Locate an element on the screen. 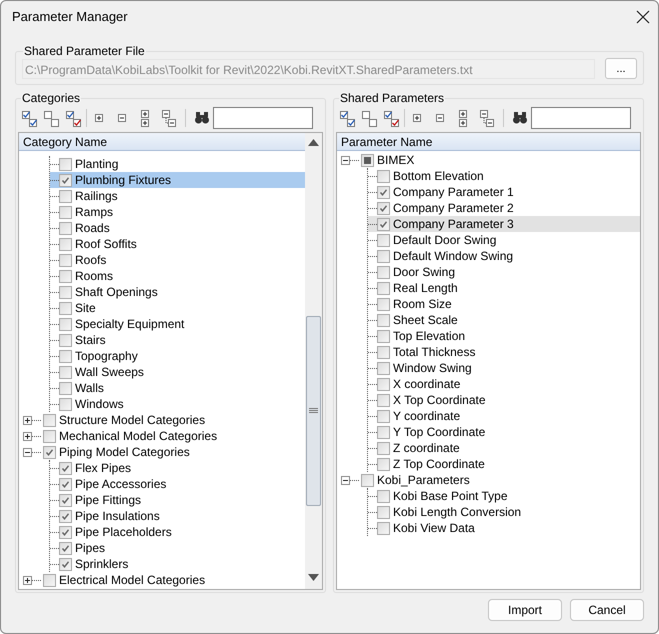  tree-item: Site is located at coordinates (177, 308).